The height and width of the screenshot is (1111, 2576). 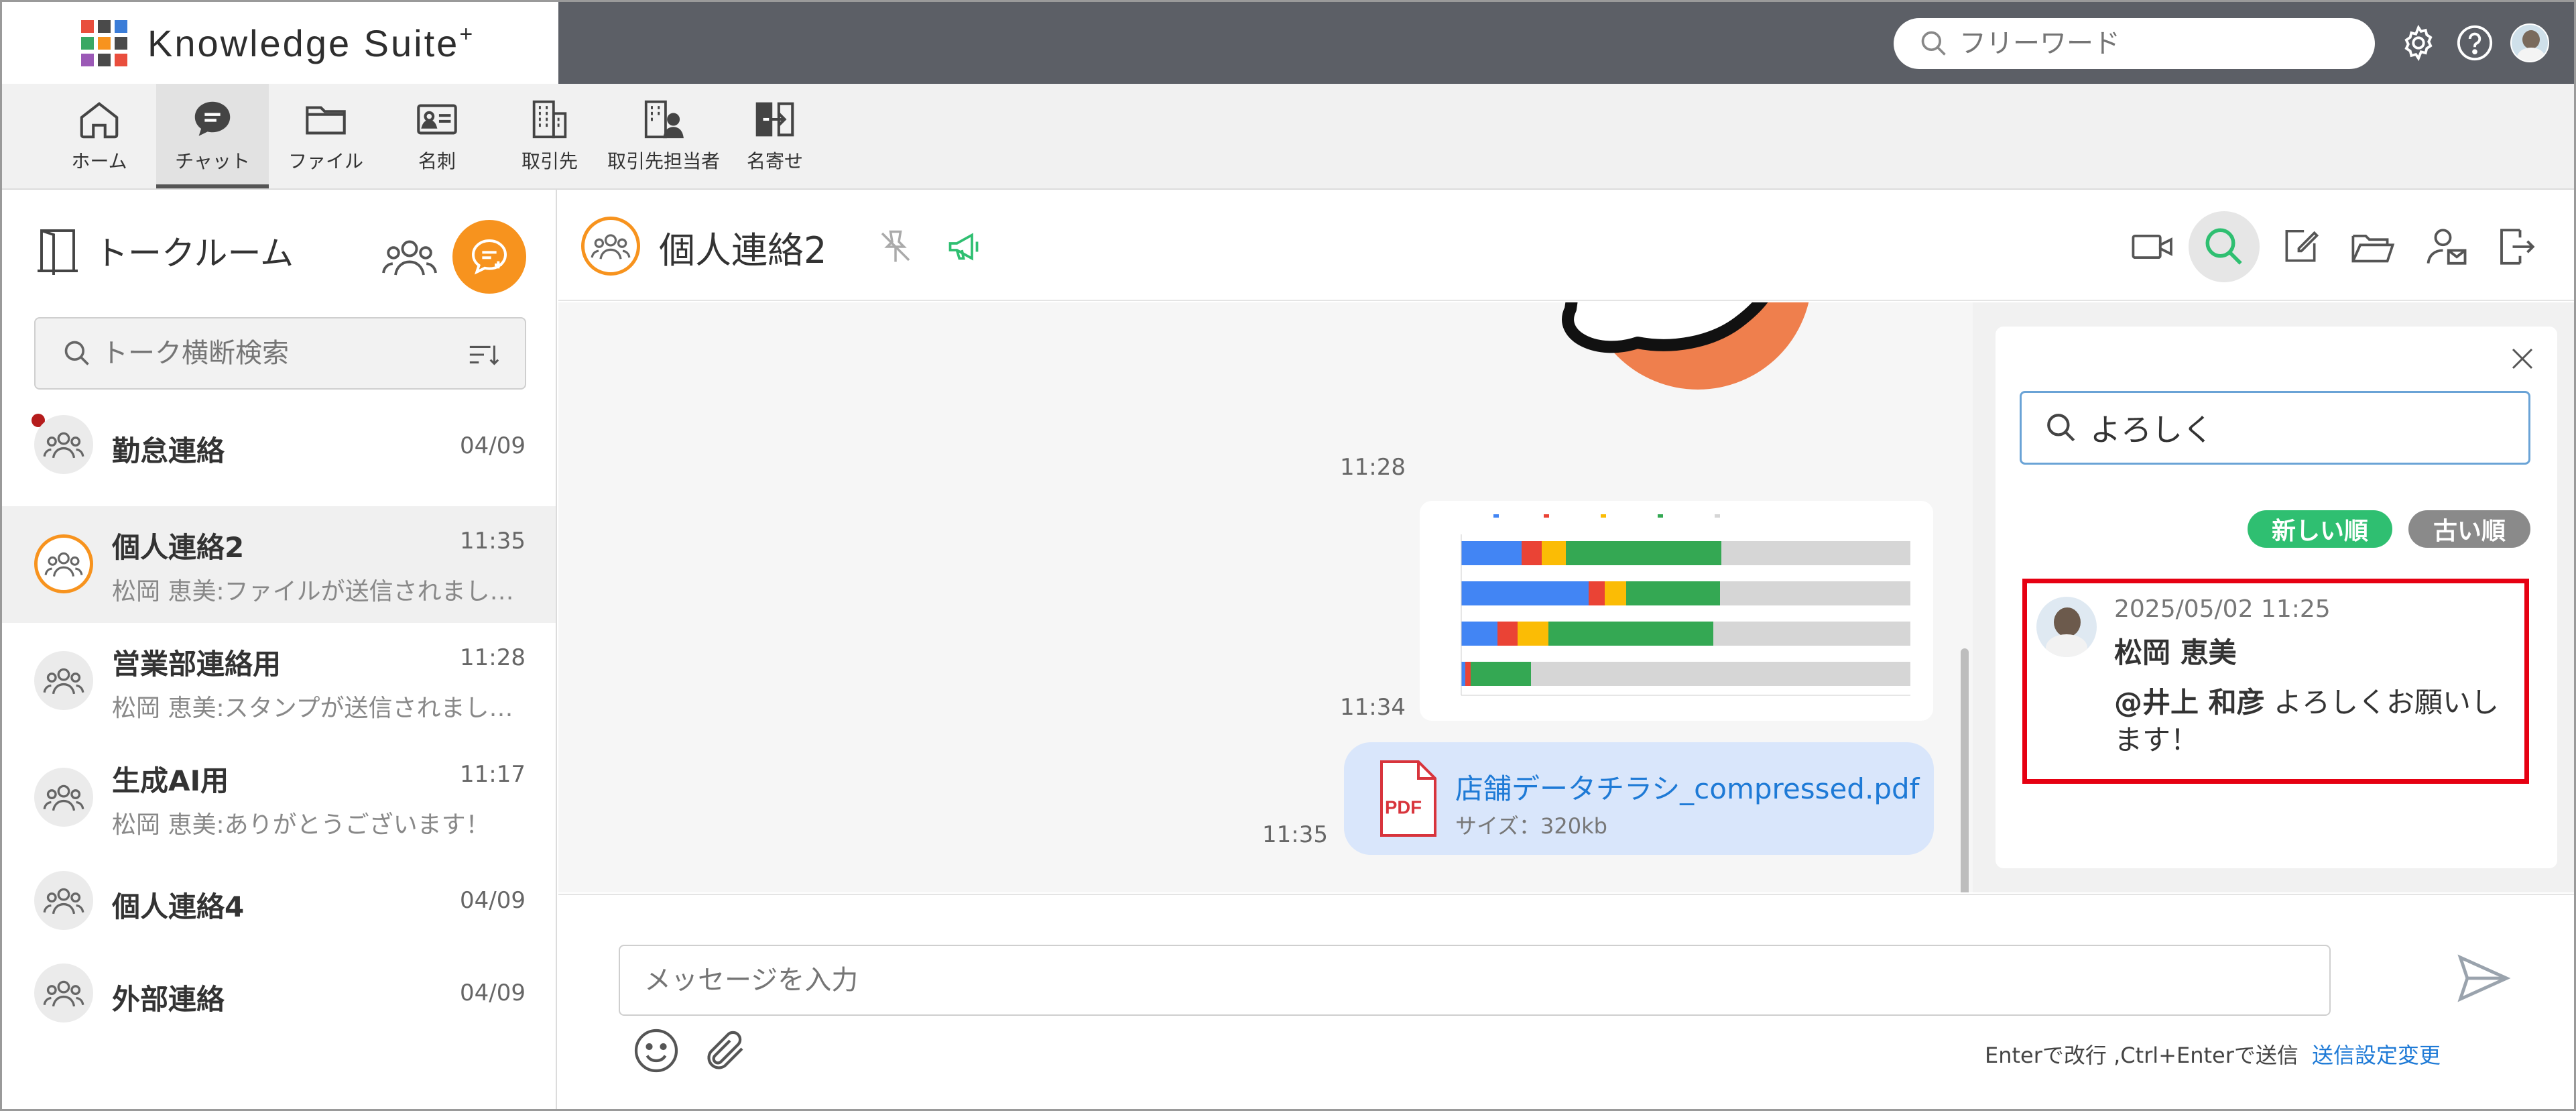 I want to click on result-date: 2025/05/02 11:25, so click(x=2222, y=609).